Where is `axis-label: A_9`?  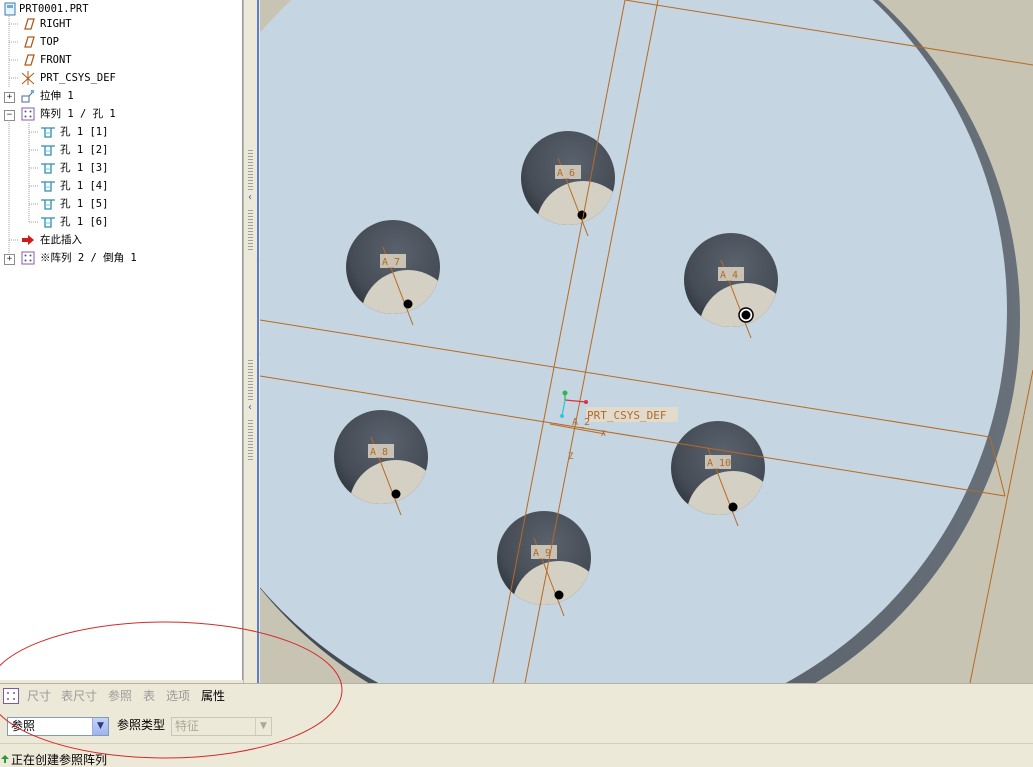 axis-label: A_9 is located at coordinates (542, 553).